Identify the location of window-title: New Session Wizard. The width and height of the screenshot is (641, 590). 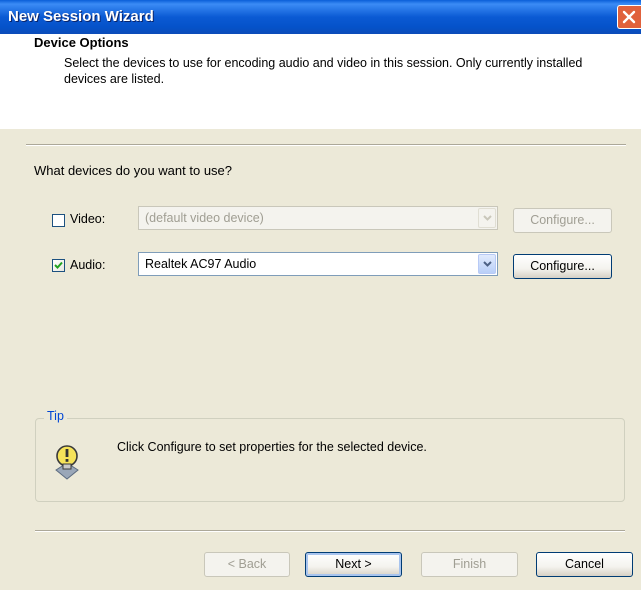
(81, 16).